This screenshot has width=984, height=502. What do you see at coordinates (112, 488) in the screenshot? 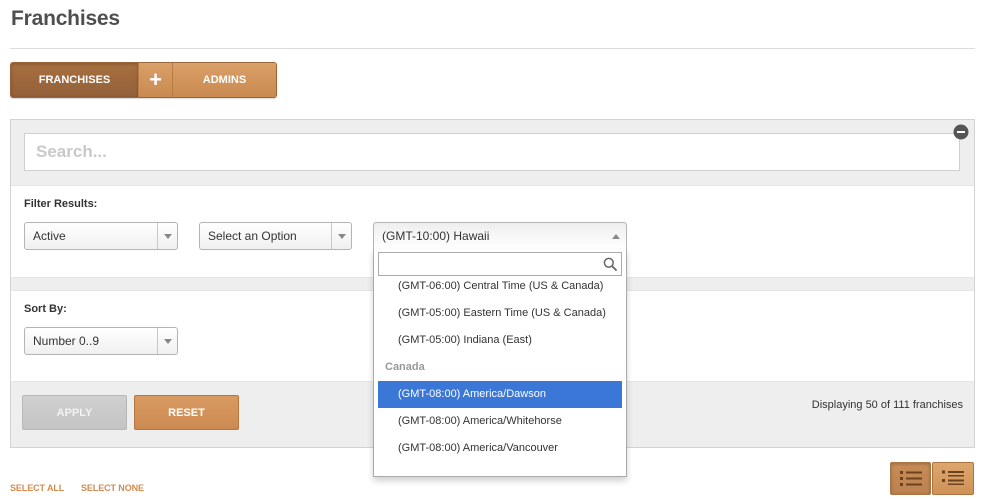
I see `select-none-link: SELECT NONE` at bounding box center [112, 488].